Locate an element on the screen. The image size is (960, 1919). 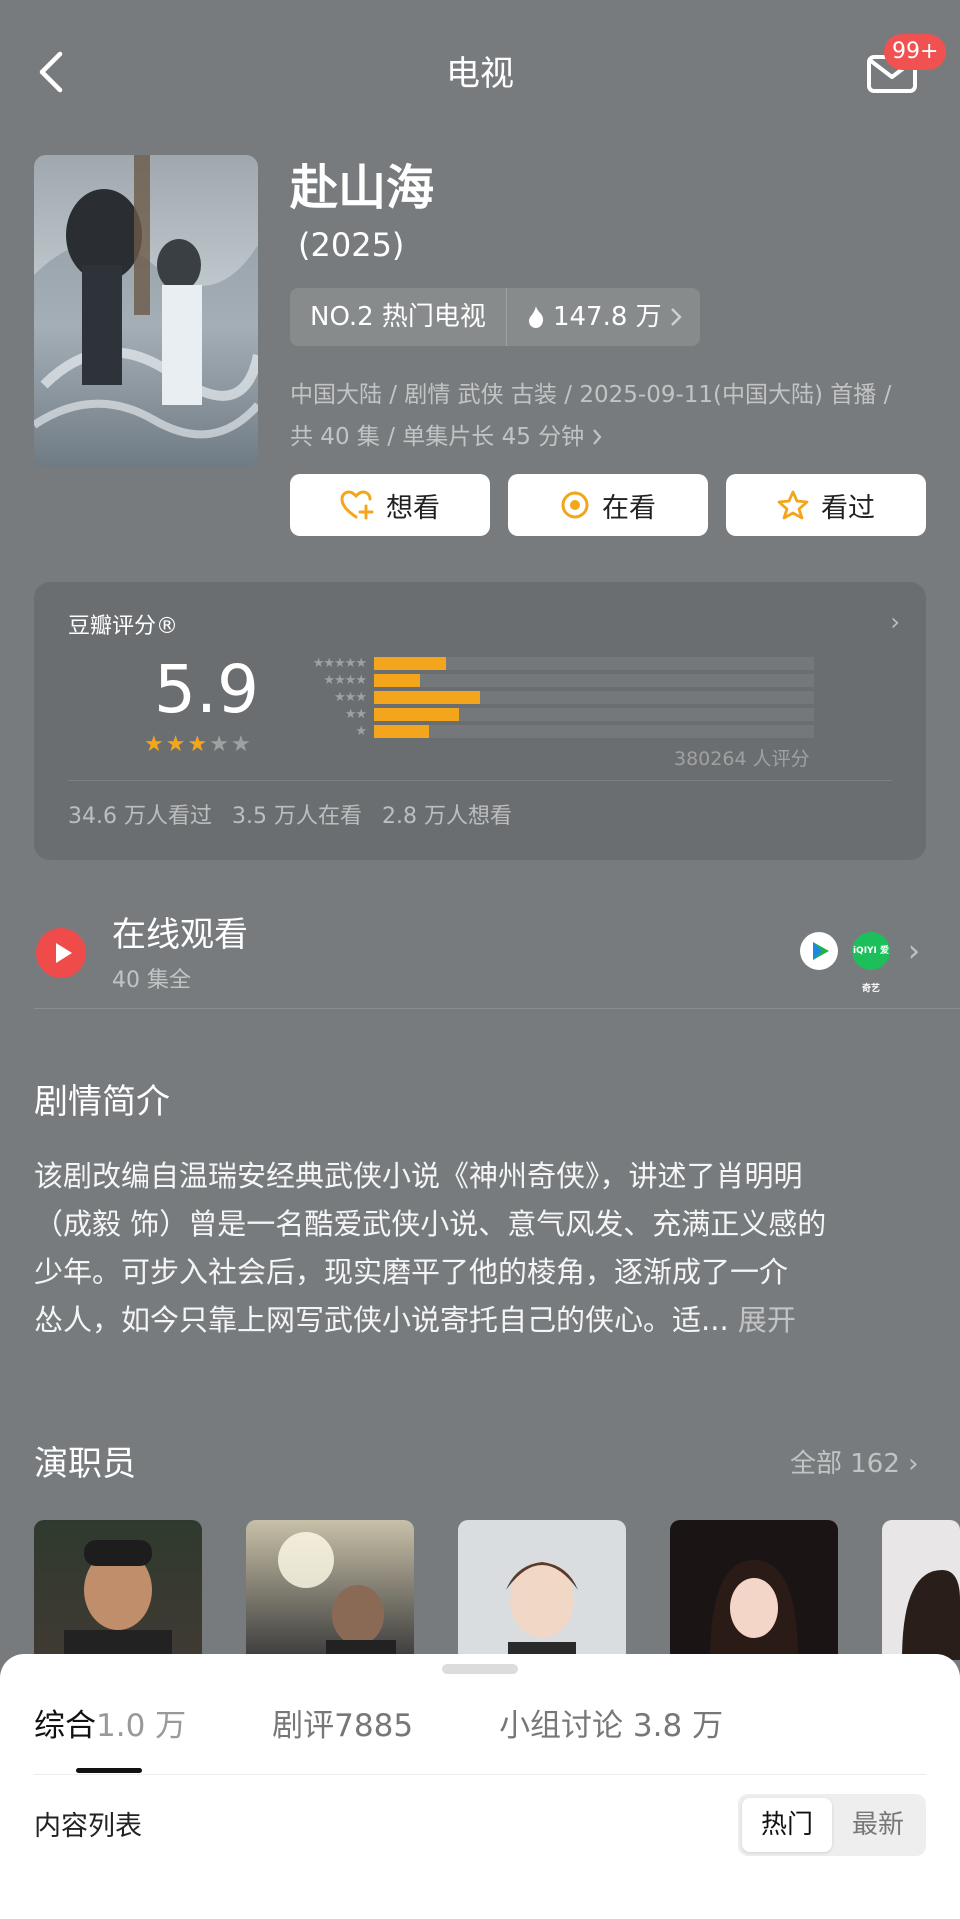
cast-title: 演职员 is located at coordinates (85, 1464).